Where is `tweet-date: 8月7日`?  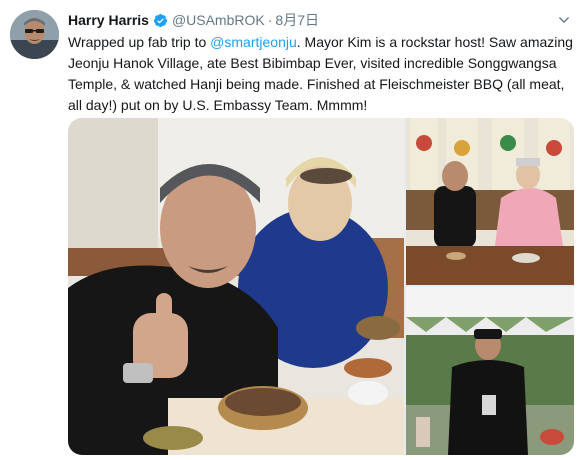
tweet-date: 8月7日 is located at coordinates (297, 20).